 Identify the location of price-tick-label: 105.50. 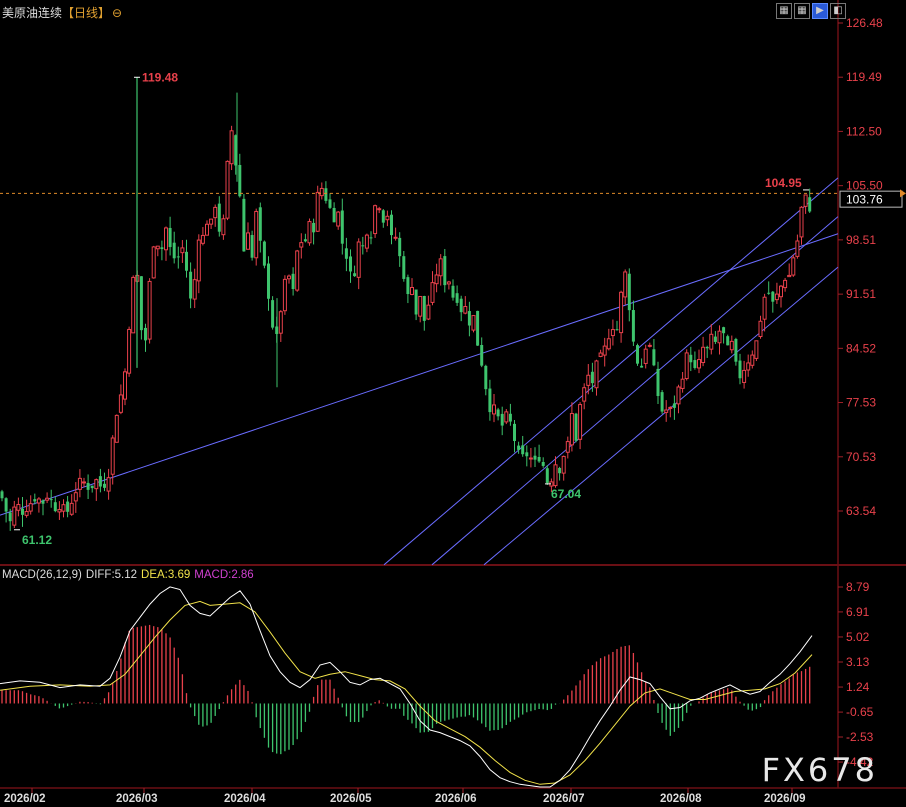
(864, 186).